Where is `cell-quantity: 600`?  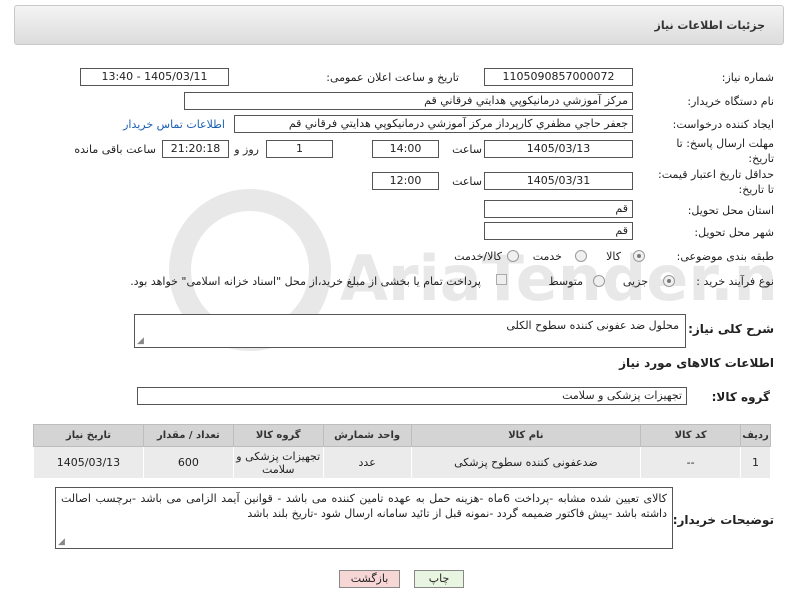 cell-quantity: 600 is located at coordinates (188, 462).